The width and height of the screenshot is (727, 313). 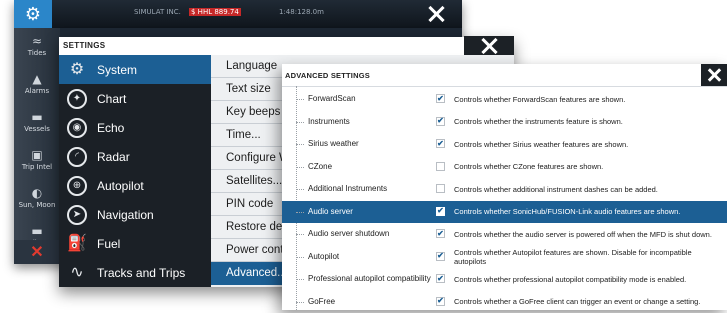 What do you see at coordinates (37, 79) in the screenshot?
I see `bell-icon: ▲` at bounding box center [37, 79].